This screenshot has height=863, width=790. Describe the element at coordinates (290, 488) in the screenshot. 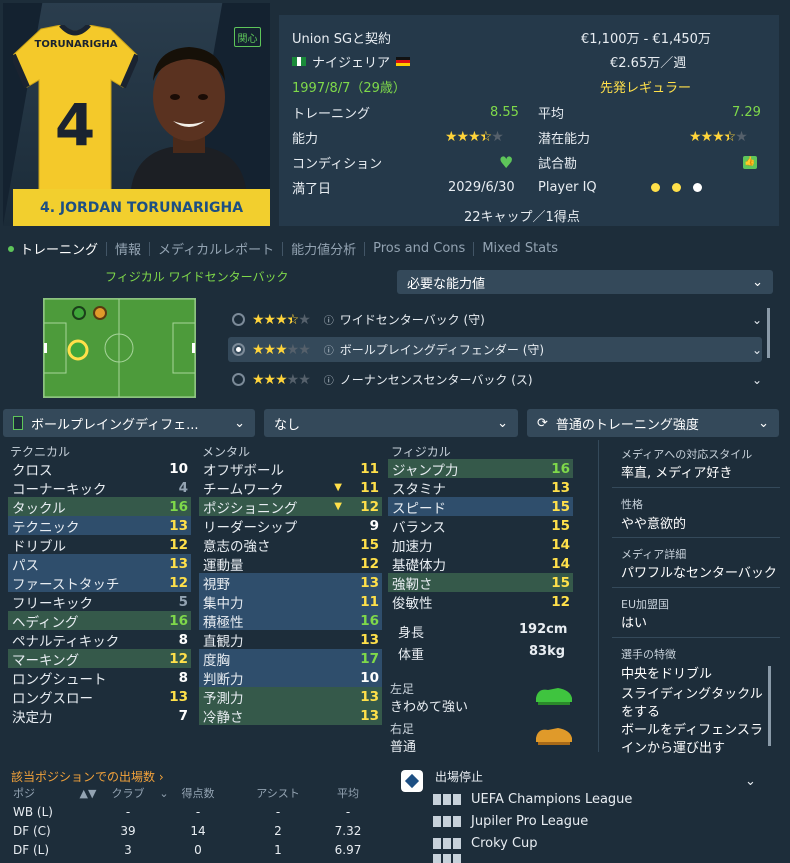

I see `attribute-row: チームワーク ▼ 11` at that location.